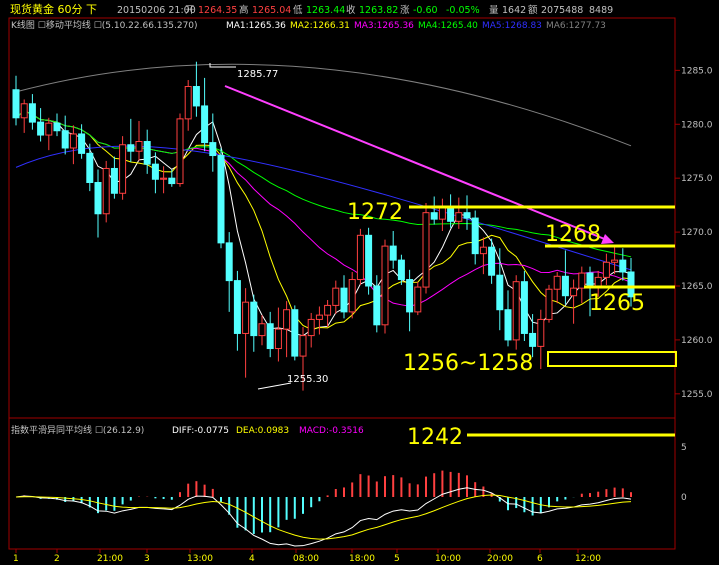 The width and height of the screenshot is (719, 565). Describe the element at coordinates (244, 10) in the screenshot. I see `high-label: 高` at that location.